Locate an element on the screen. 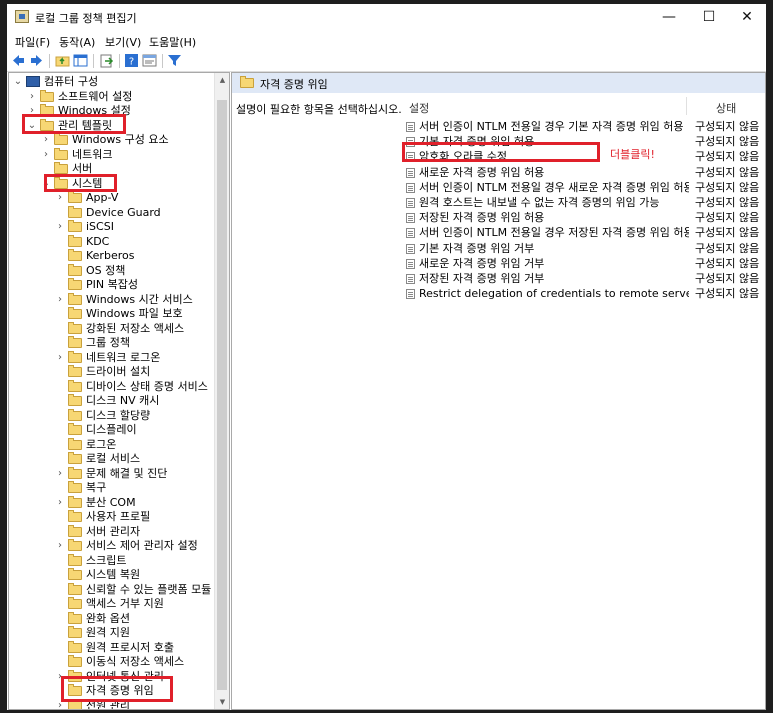 This screenshot has width=773, height=713. tree-item-label: 서버 관리자 is located at coordinates (113, 531).